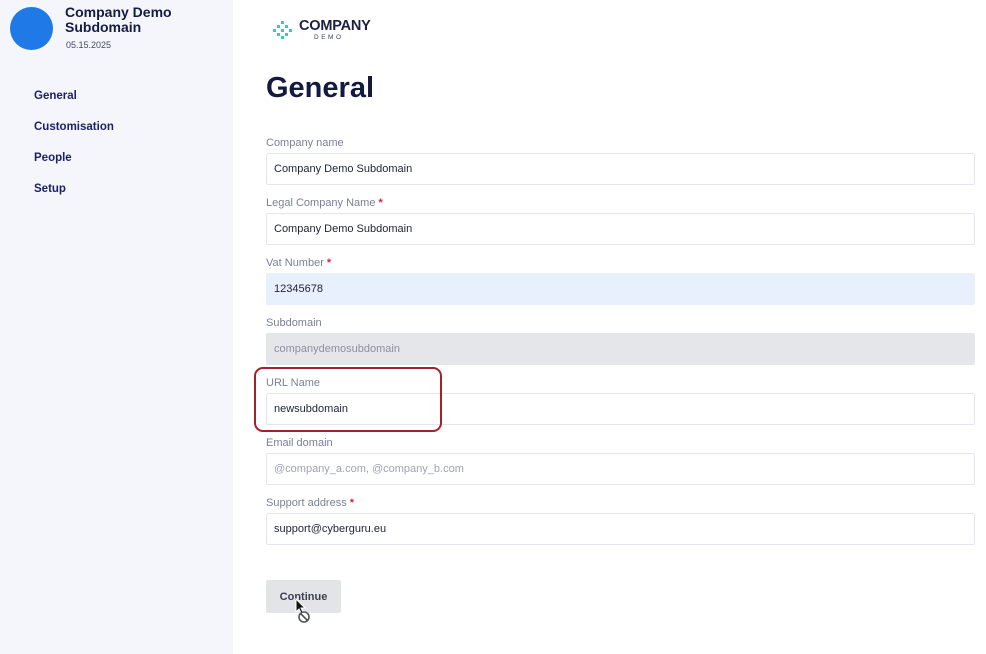 The width and height of the screenshot is (986, 654). I want to click on email-domain-label: Email domain, so click(299, 443).